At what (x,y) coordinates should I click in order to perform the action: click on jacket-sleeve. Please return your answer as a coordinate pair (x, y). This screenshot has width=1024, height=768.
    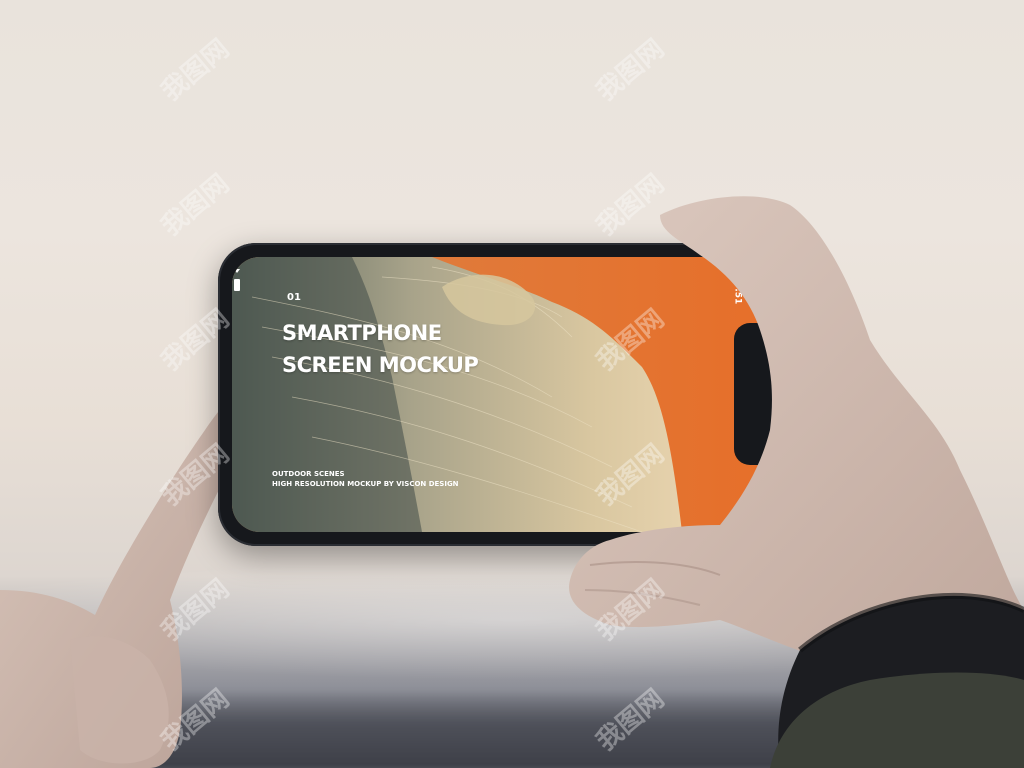
    Looking at the image, I should click on (897, 680).